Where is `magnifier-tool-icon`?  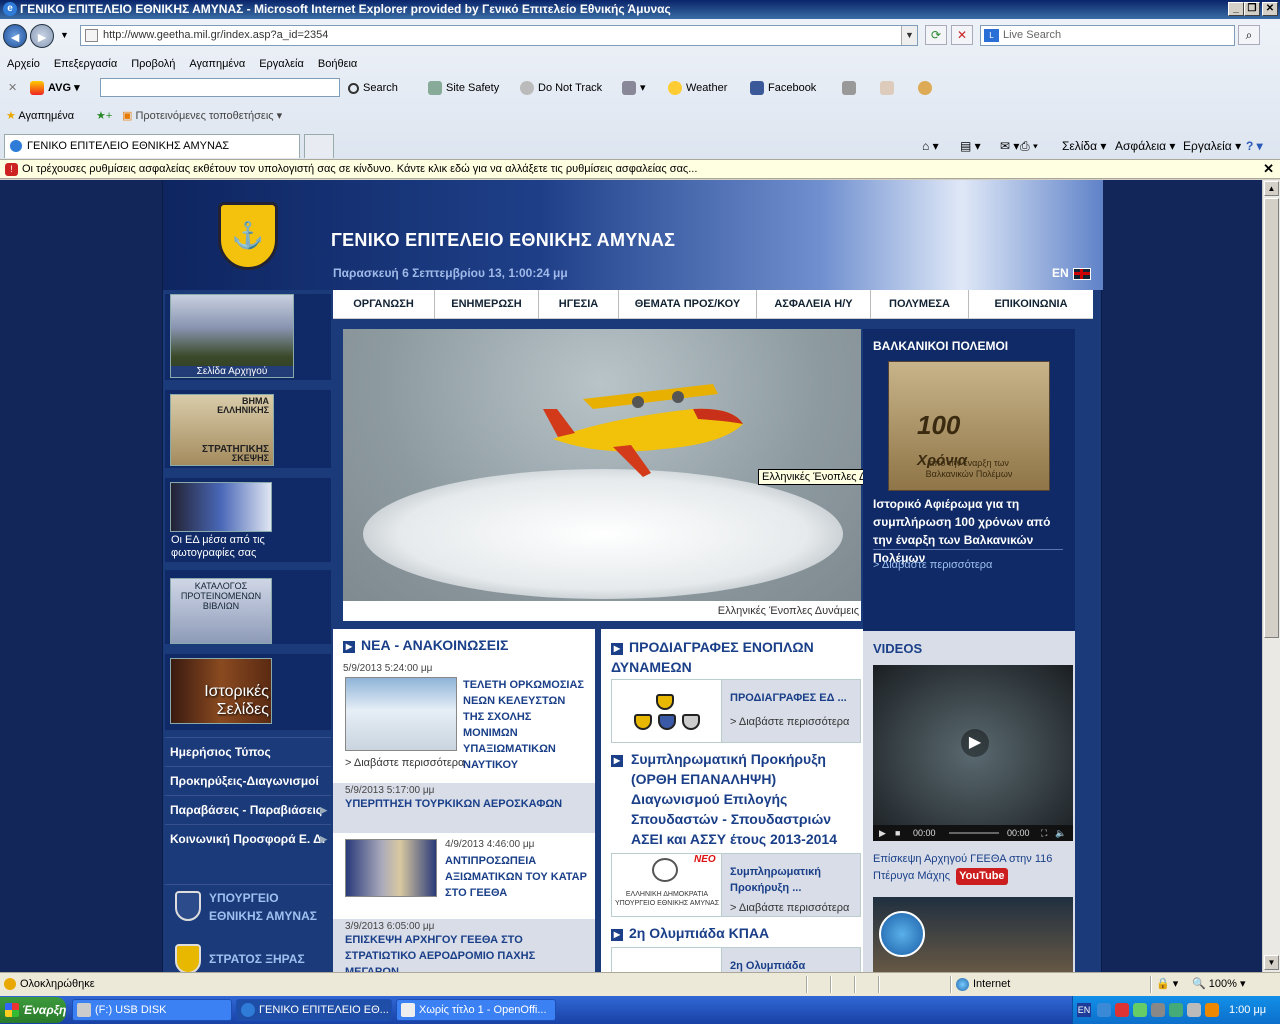
magnifier-tool-icon is located at coordinates (927, 88).